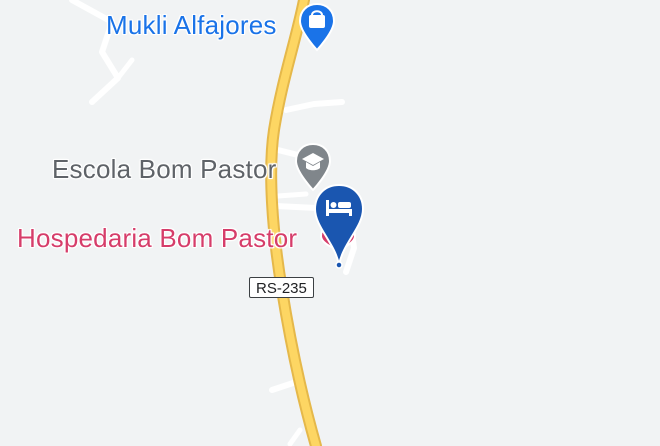 The height and width of the screenshot is (446, 660). Describe the element at coordinates (191, 25) in the screenshot. I see `place-label-mukli-alfajores: Mukli Alfajores` at that location.